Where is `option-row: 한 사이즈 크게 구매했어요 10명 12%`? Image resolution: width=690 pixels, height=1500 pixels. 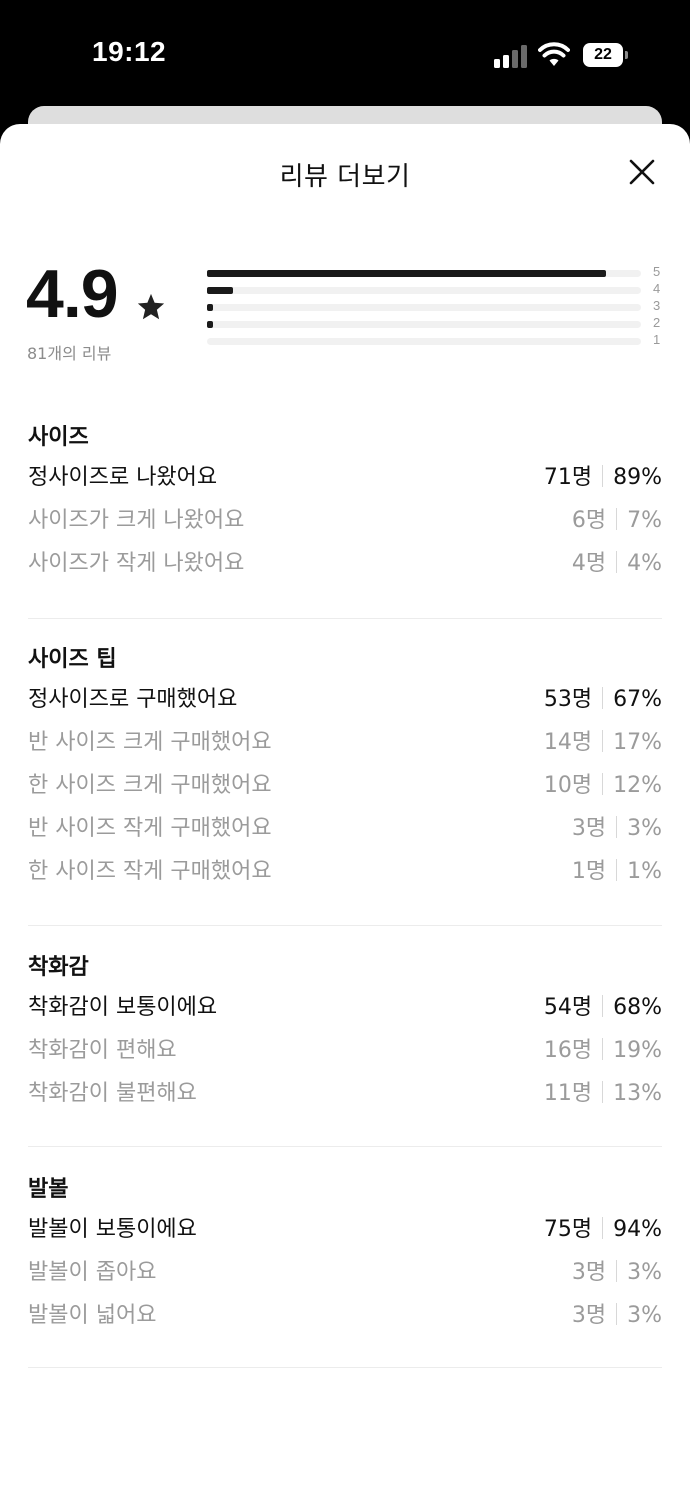
option-row: 한 사이즈 크게 구매했어요 10명 12% is located at coordinates (345, 785).